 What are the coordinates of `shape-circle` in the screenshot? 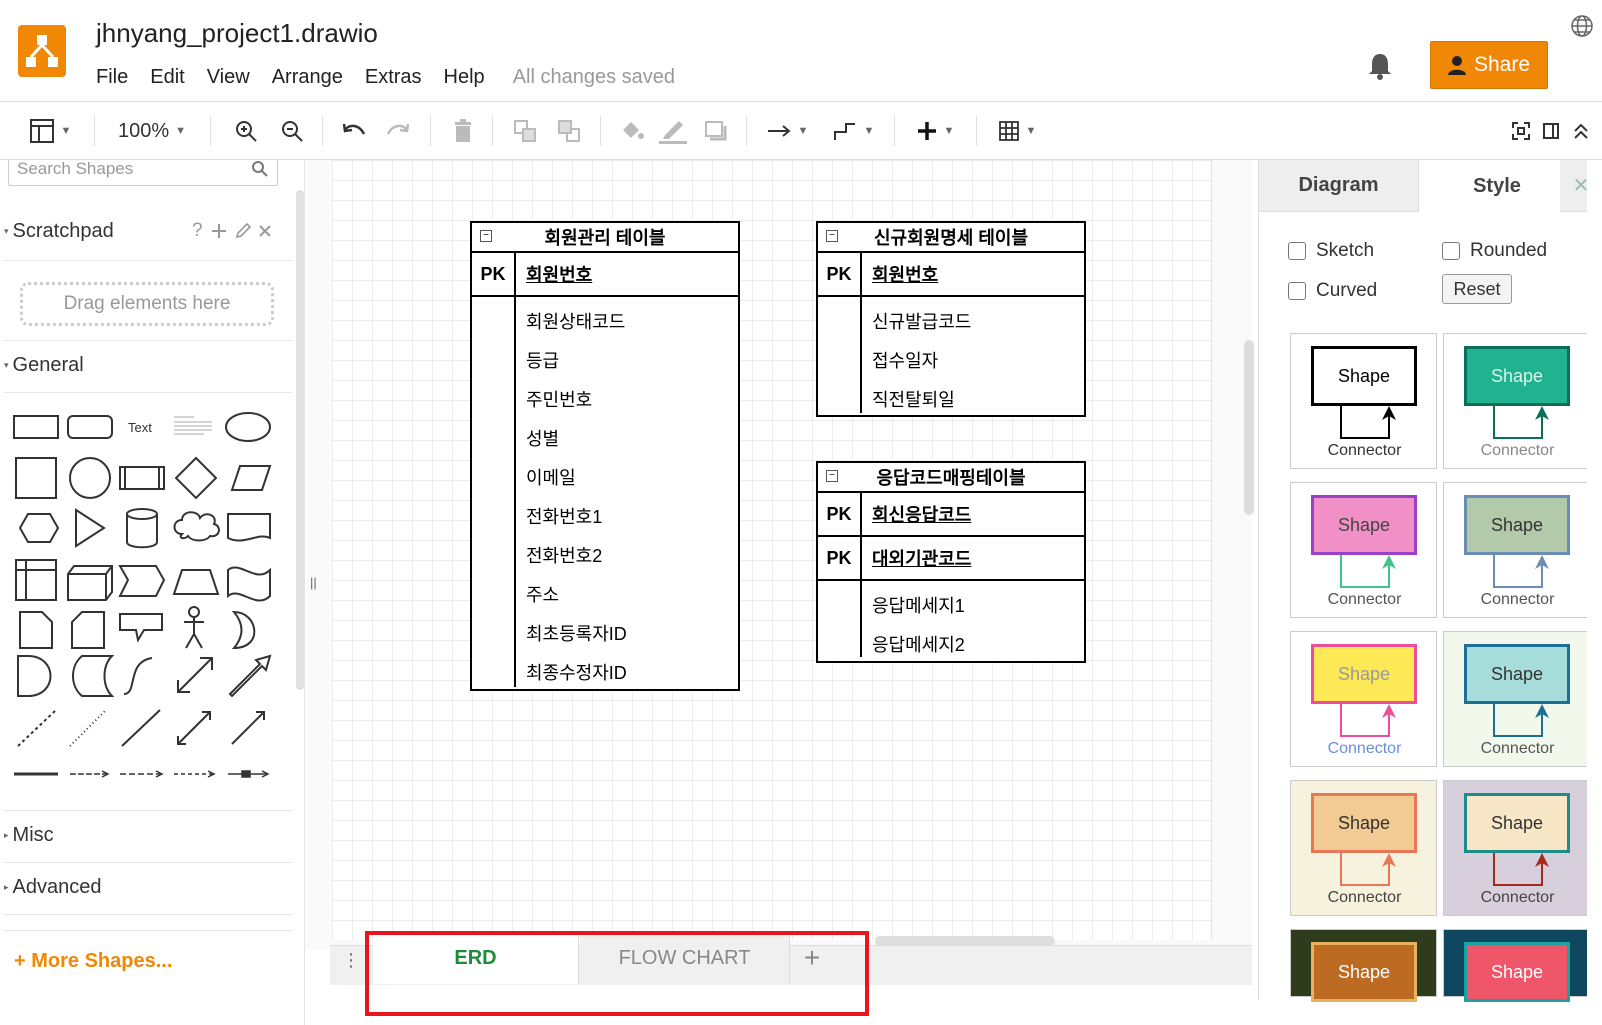 It's located at (90, 478).